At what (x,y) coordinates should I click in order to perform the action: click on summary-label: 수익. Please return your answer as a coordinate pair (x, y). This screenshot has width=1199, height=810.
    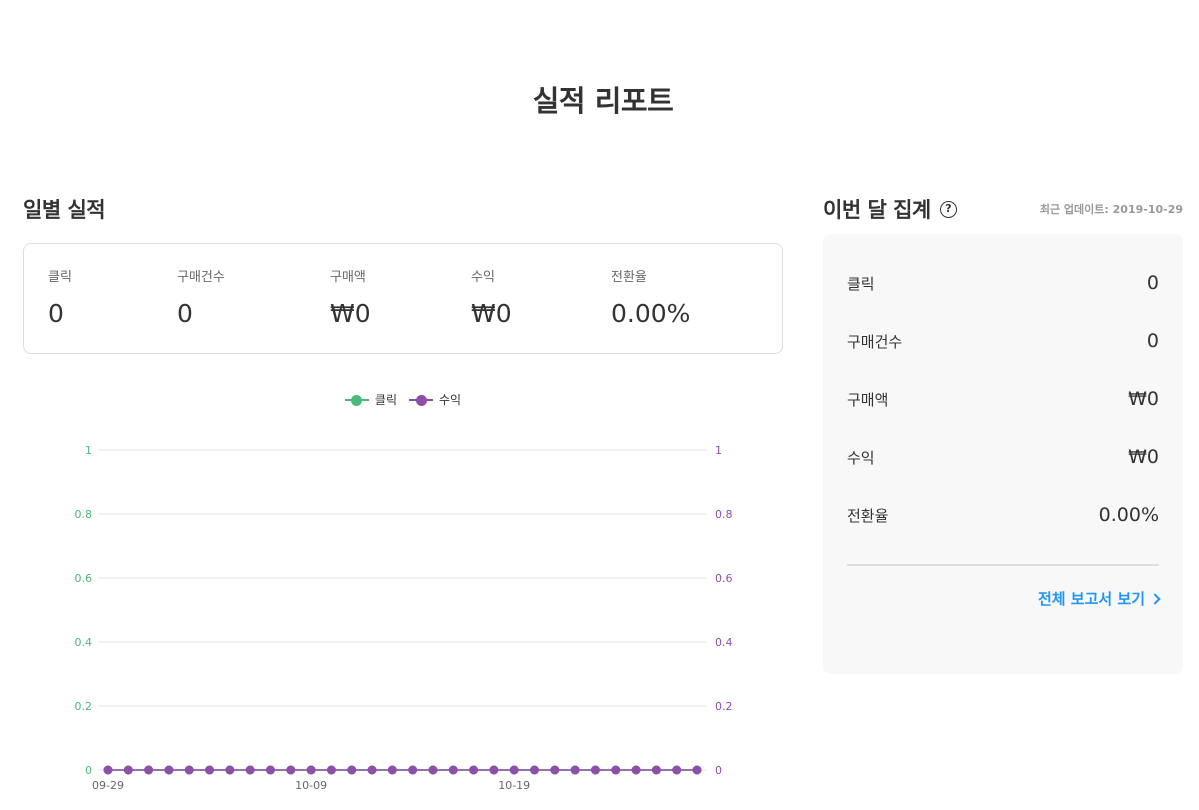
    Looking at the image, I should click on (861, 457).